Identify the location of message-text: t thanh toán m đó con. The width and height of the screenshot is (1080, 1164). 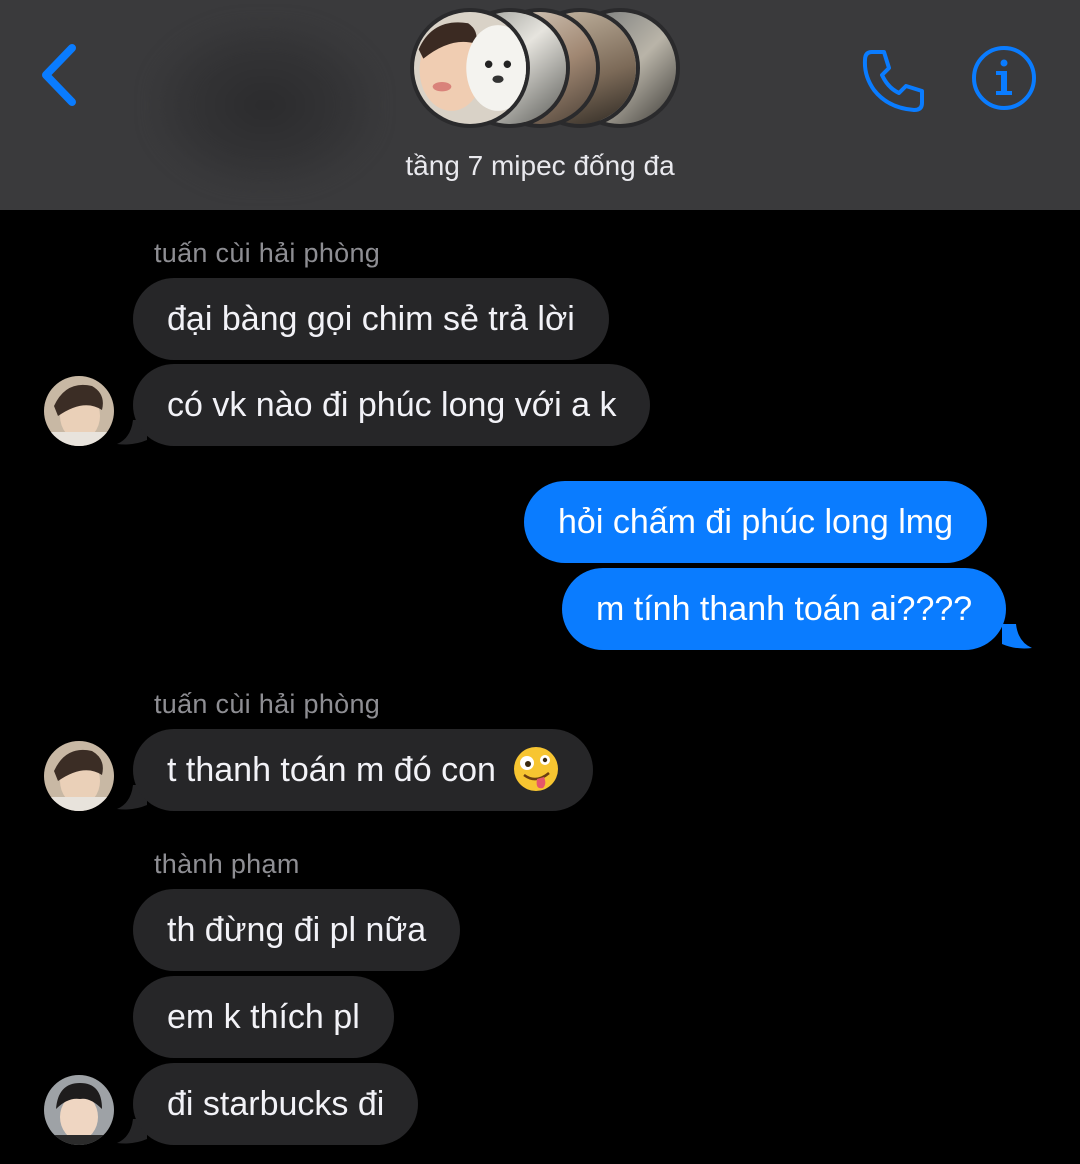
(331, 770).